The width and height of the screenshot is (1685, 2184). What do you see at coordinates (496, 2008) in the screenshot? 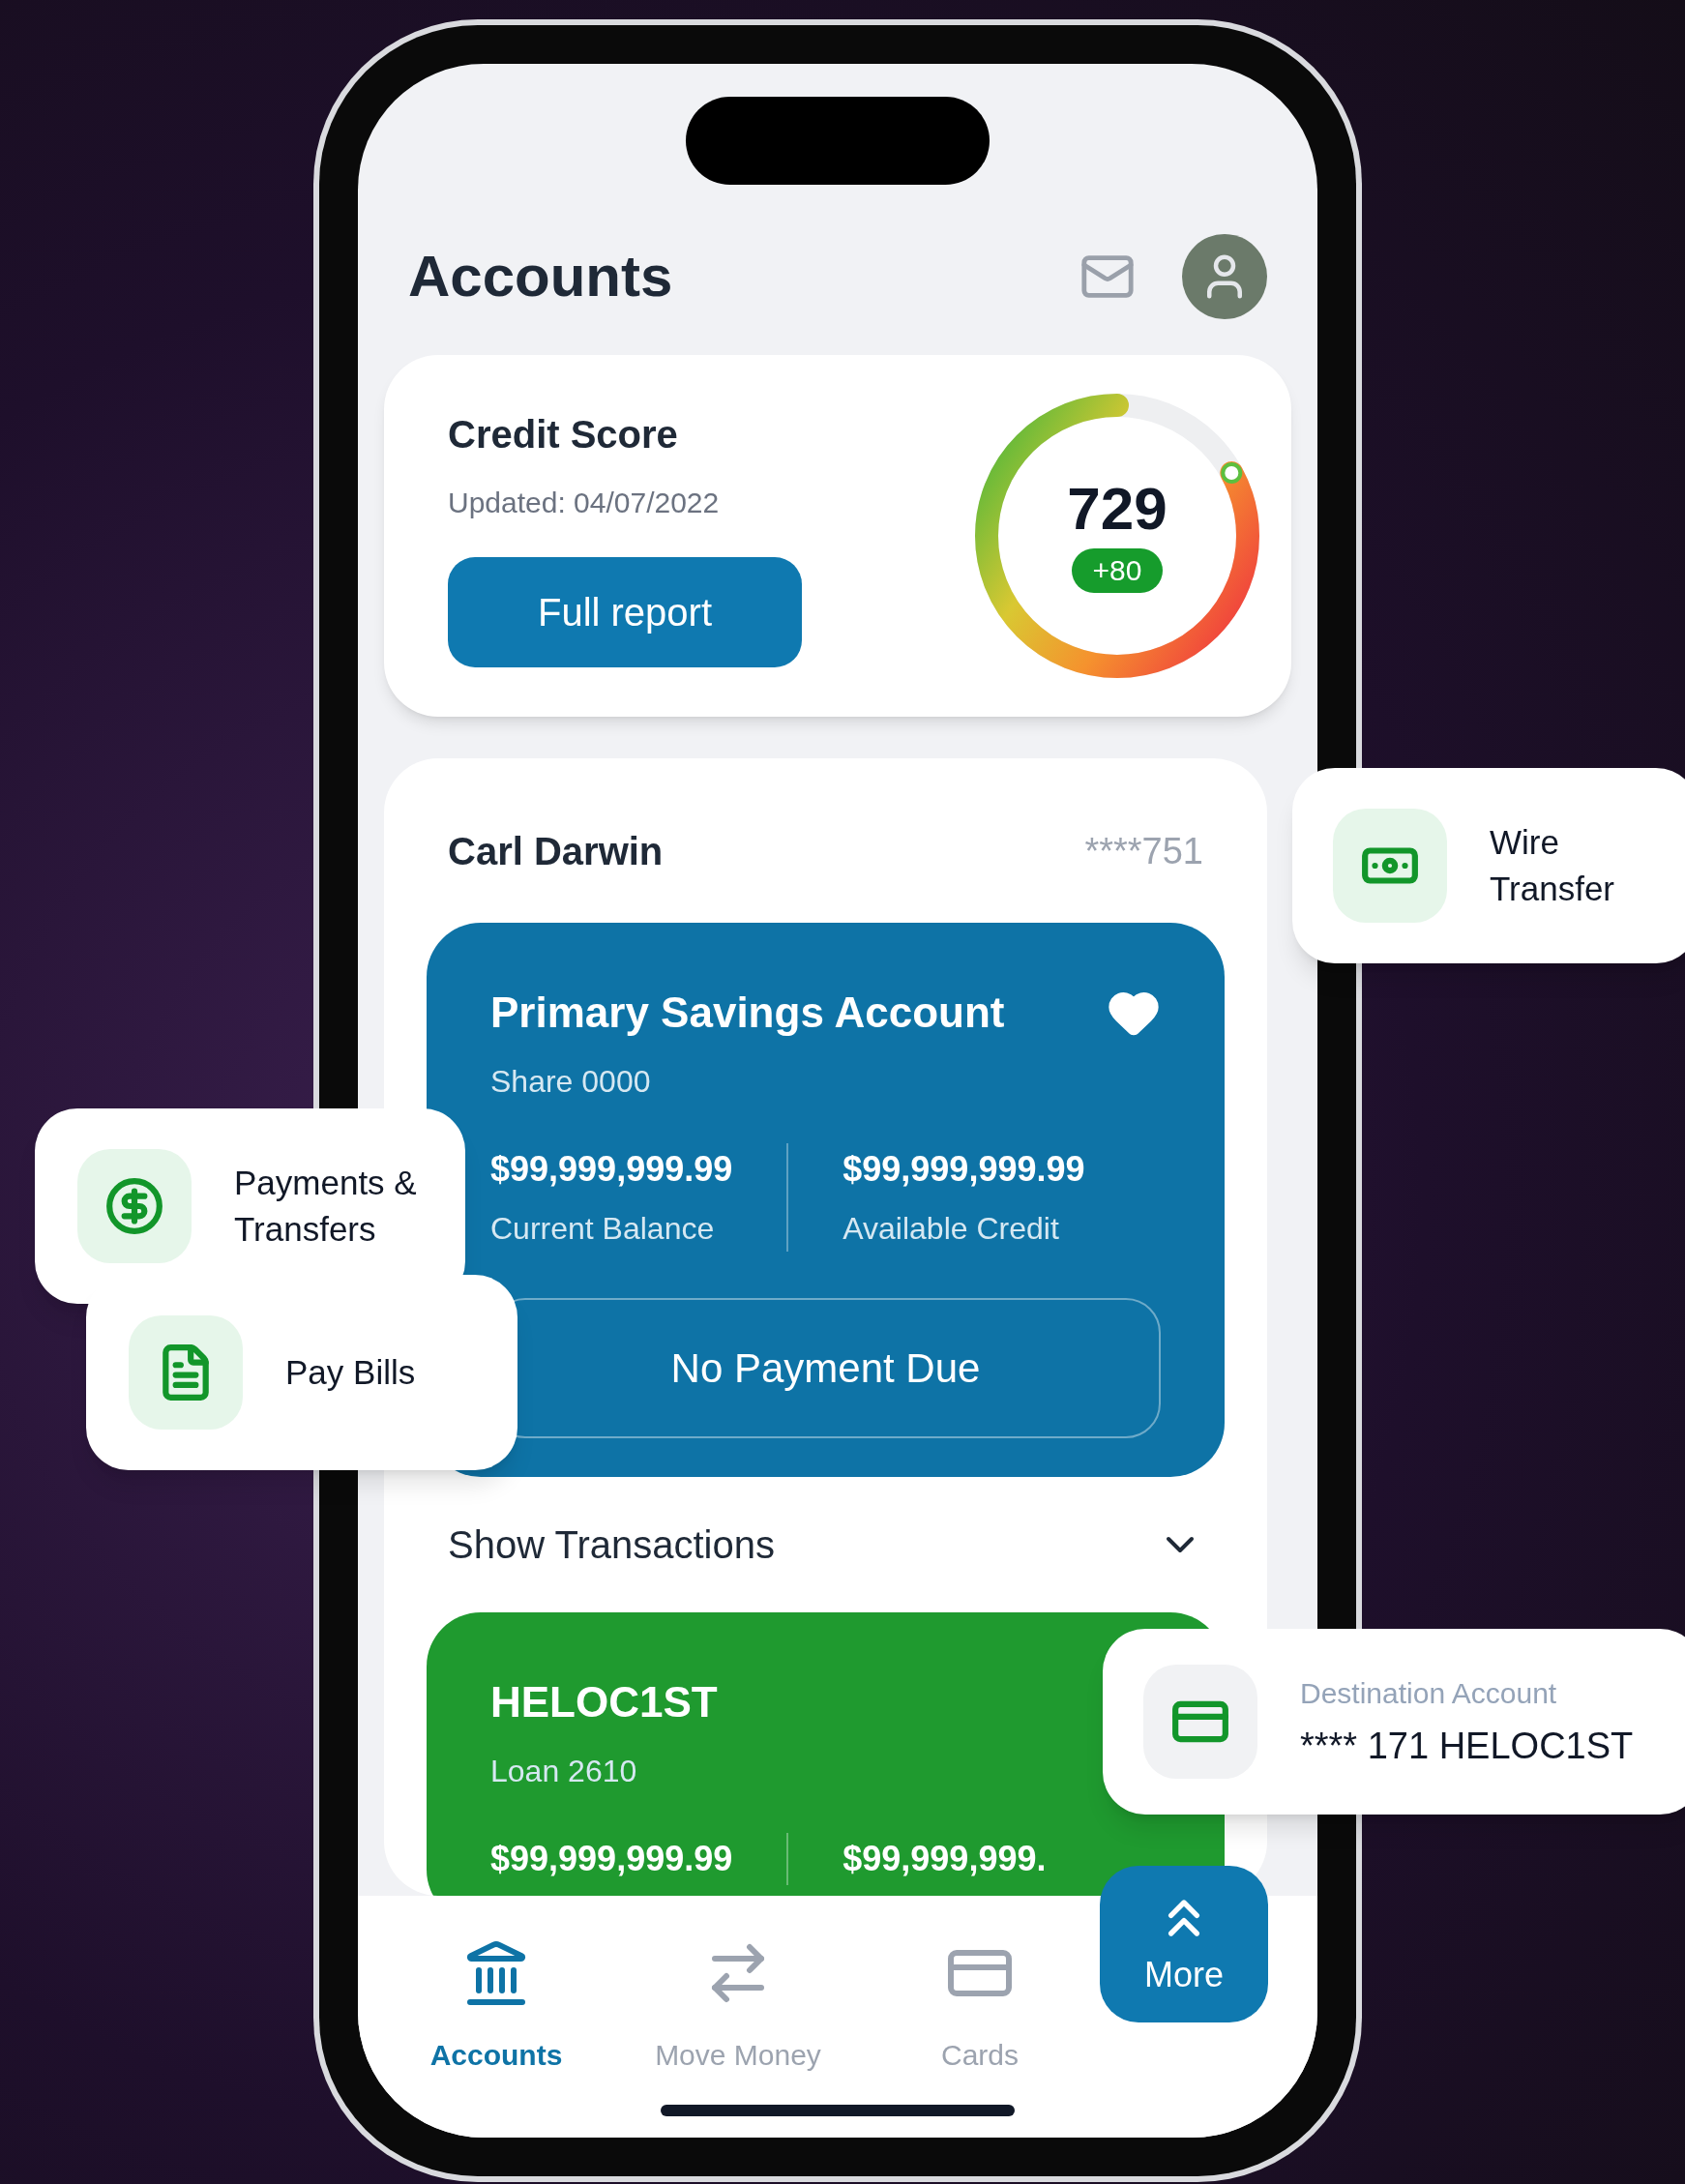
I see `nav-tab: Accounts` at bounding box center [496, 2008].